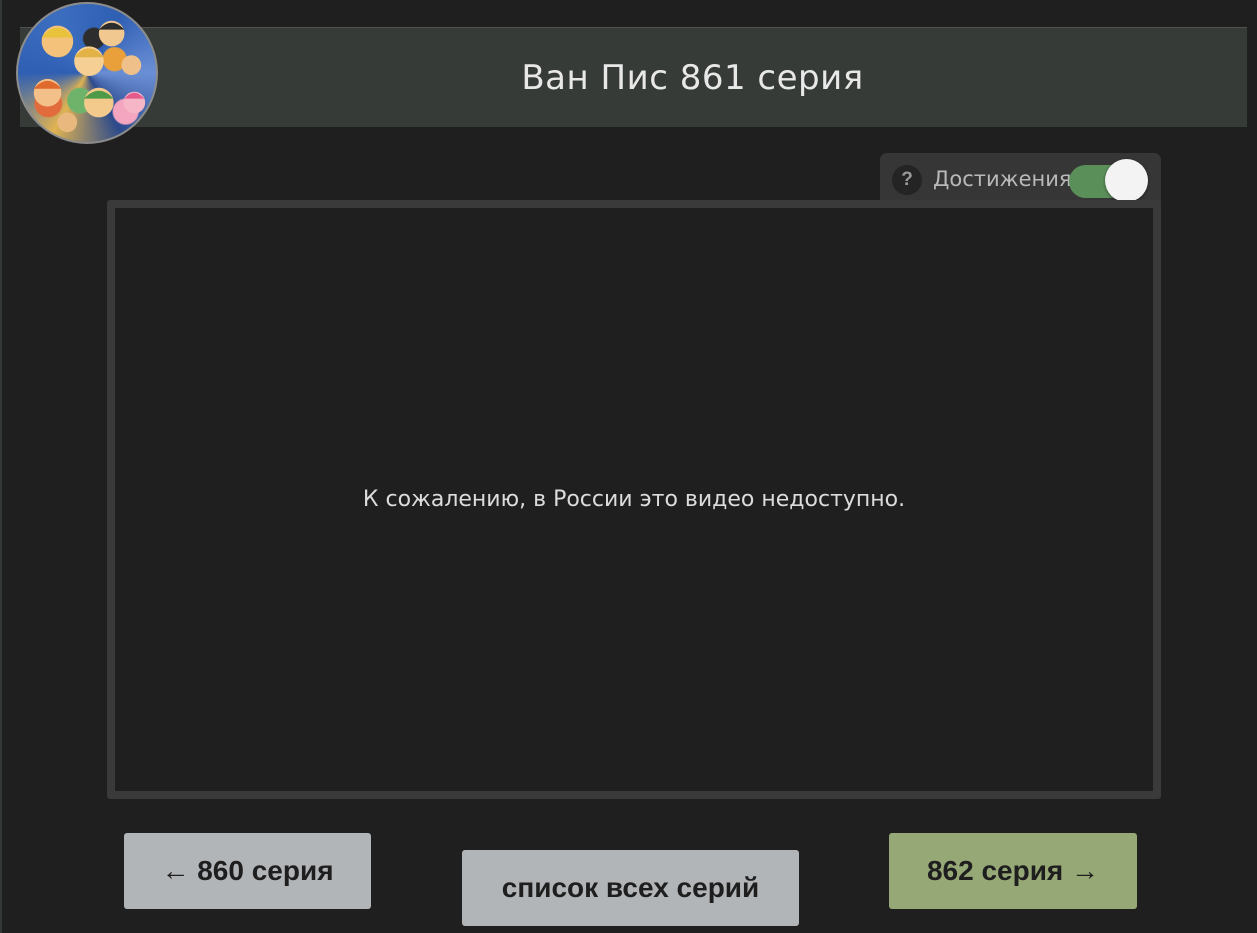  I want to click on achievements-toggle, so click(1108, 180).